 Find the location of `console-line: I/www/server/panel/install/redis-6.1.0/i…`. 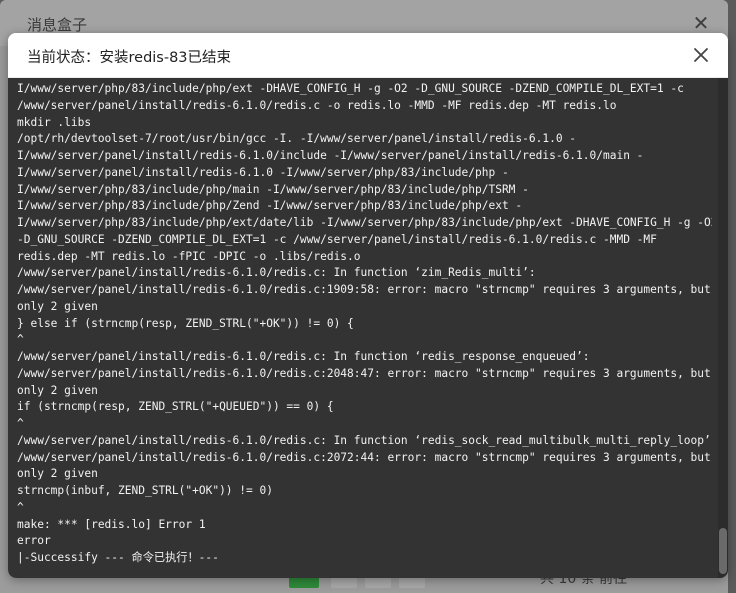

console-line: I/www/server/panel/install/redis-6.1.0/i… is located at coordinates (330, 155).